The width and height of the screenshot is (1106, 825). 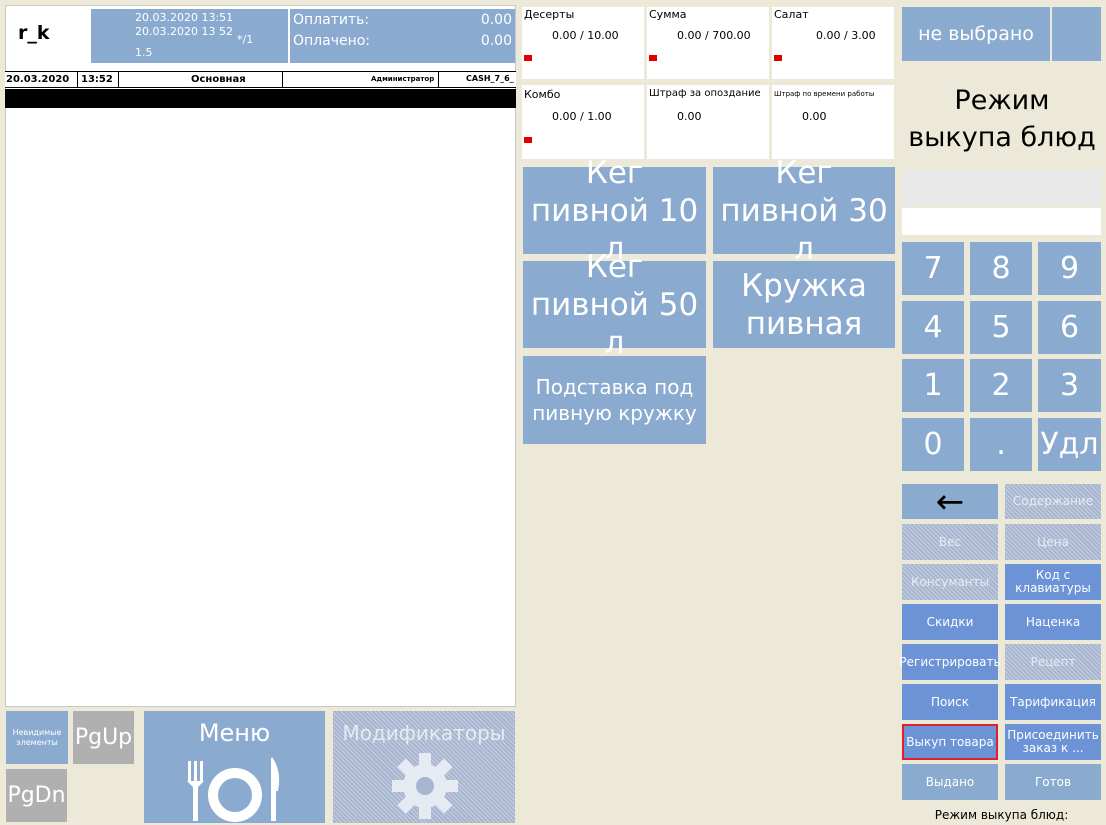 What do you see at coordinates (490, 78) in the screenshot?
I see `order-cash: CASH_7_6_` at bounding box center [490, 78].